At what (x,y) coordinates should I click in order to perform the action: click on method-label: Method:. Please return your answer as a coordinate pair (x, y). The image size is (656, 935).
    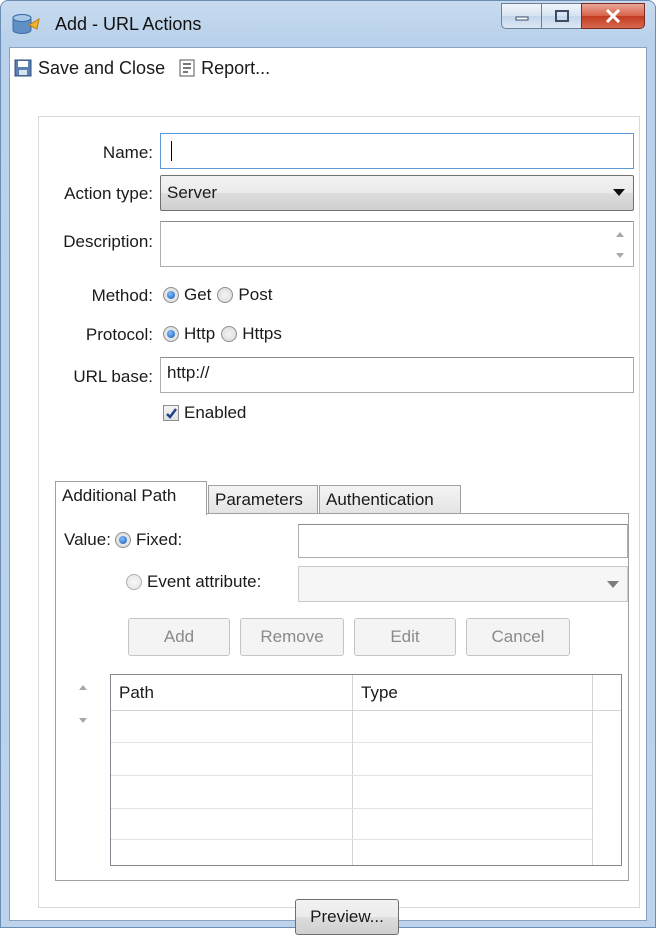
    Looking at the image, I should click on (122, 295).